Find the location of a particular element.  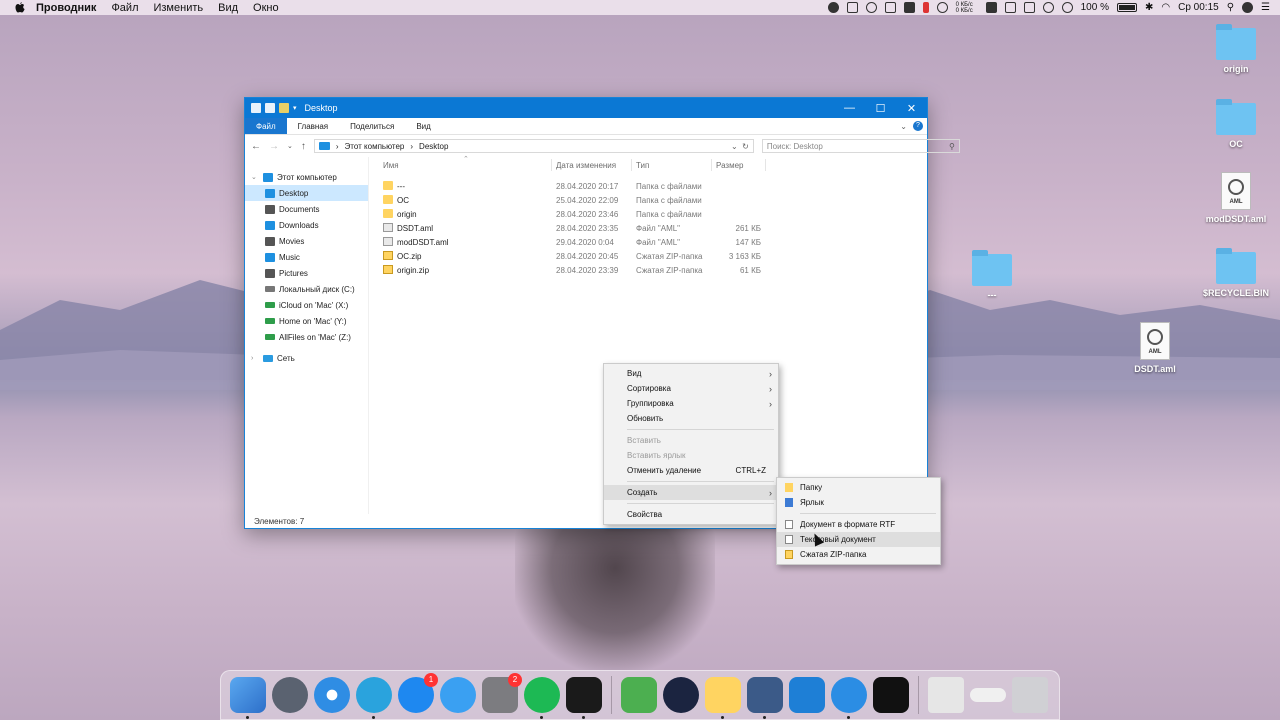

internet-explorer-icon is located at coordinates (849, 698).